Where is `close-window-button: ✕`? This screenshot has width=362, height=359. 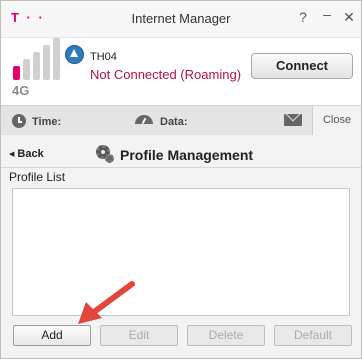 close-window-button: ✕ is located at coordinates (349, 17).